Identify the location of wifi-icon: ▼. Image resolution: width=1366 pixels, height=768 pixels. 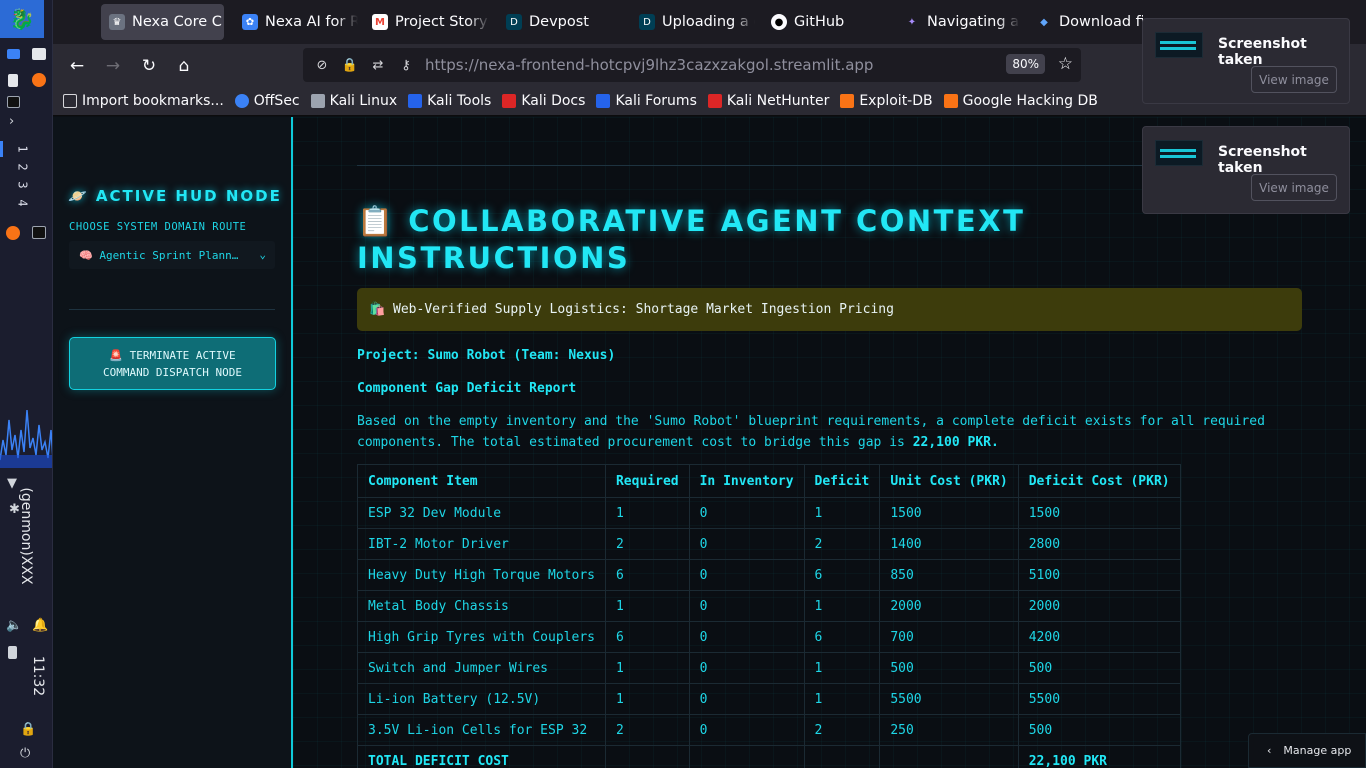
(12, 483).